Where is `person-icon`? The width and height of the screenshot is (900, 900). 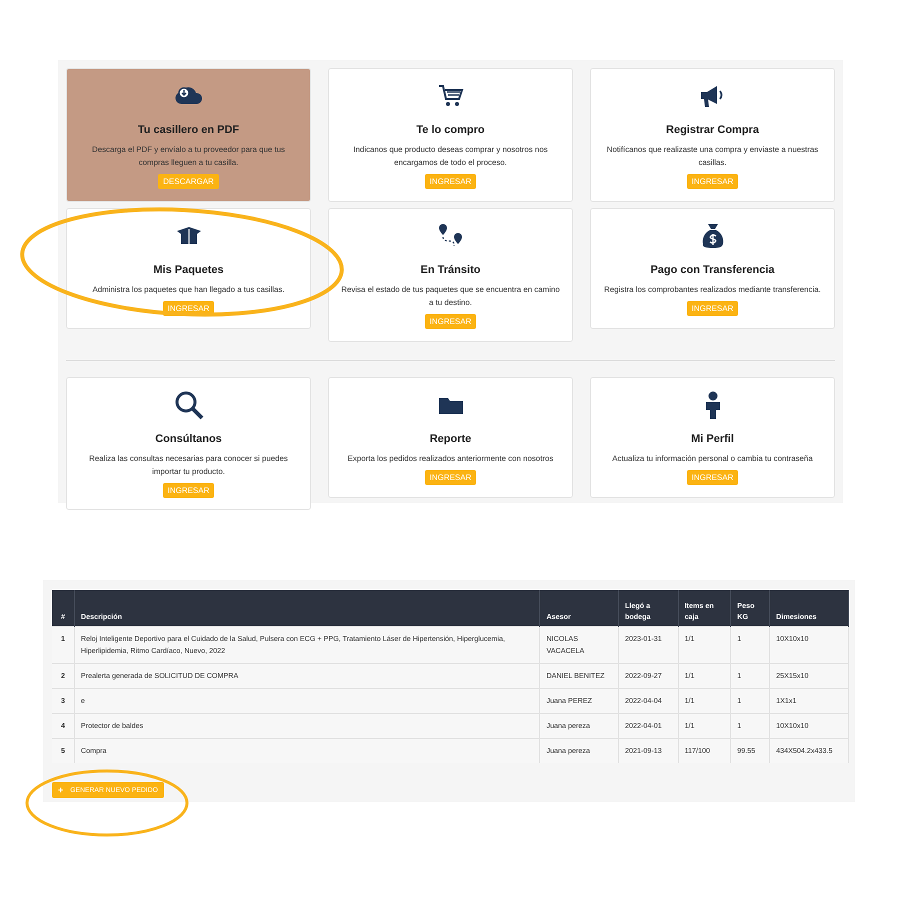 person-icon is located at coordinates (712, 405).